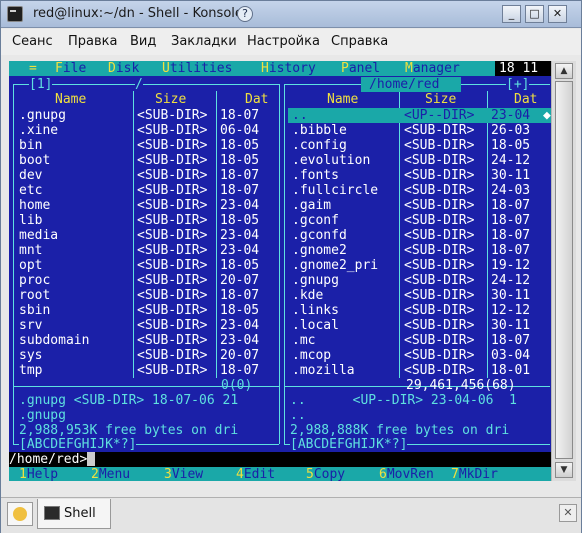  What do you see at coordinates (23, 474) in the screenshot?
I see `fkey-number: 1` at bounding box center [23, 474].